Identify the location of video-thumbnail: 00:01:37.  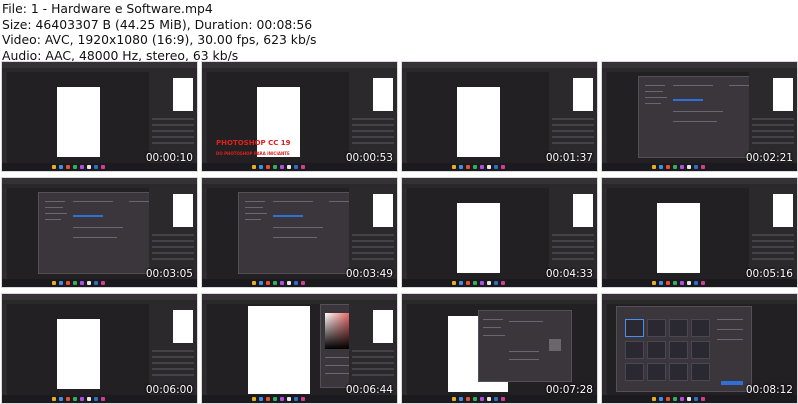
(499, 116).